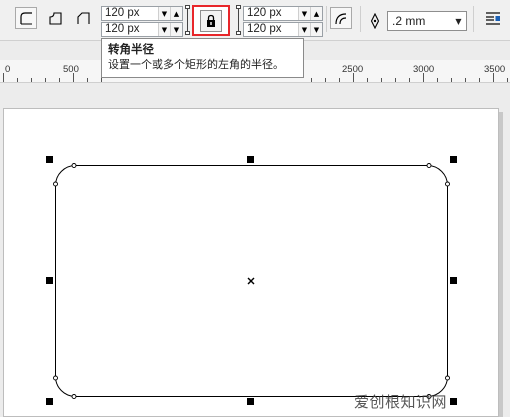  I want to click on selection-handle-middle-right, so click(453, 280).